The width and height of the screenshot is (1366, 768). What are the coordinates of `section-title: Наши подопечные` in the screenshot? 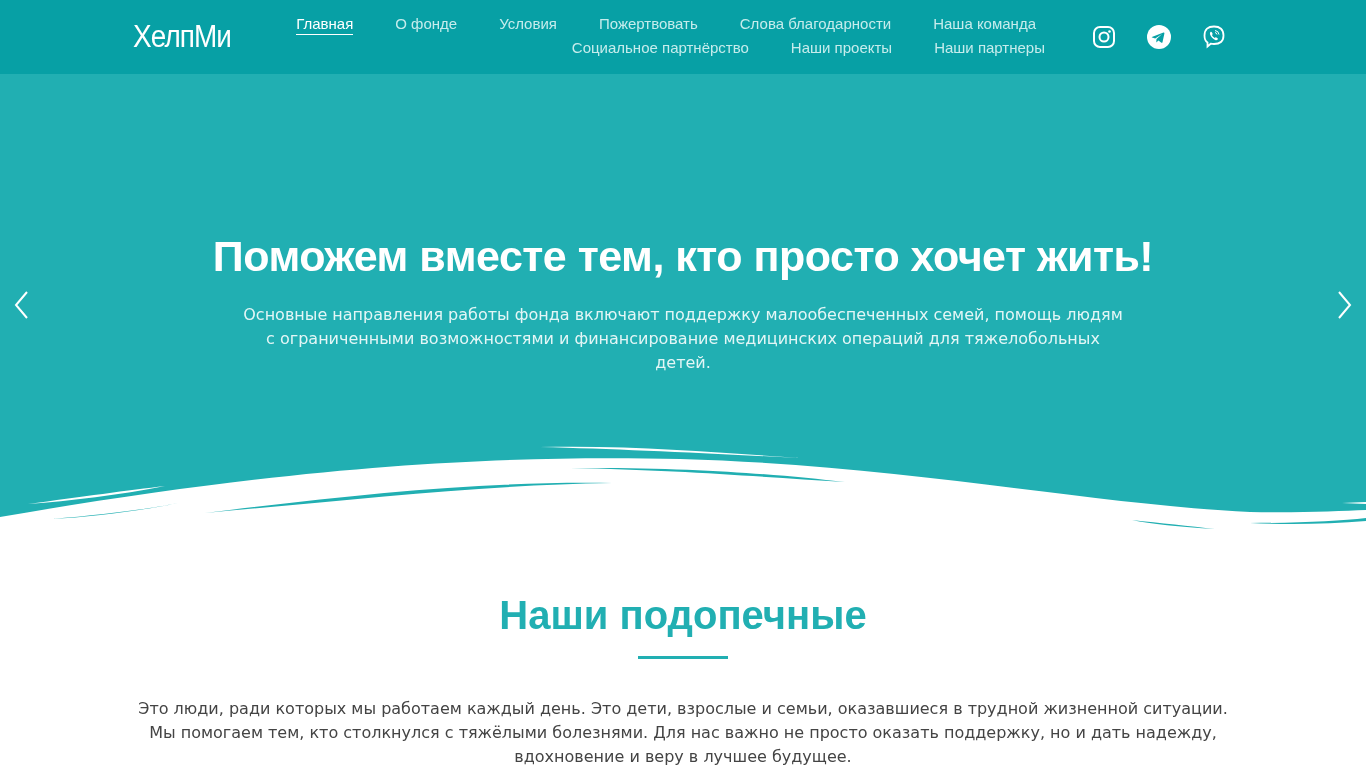 It's located at (683, 615).